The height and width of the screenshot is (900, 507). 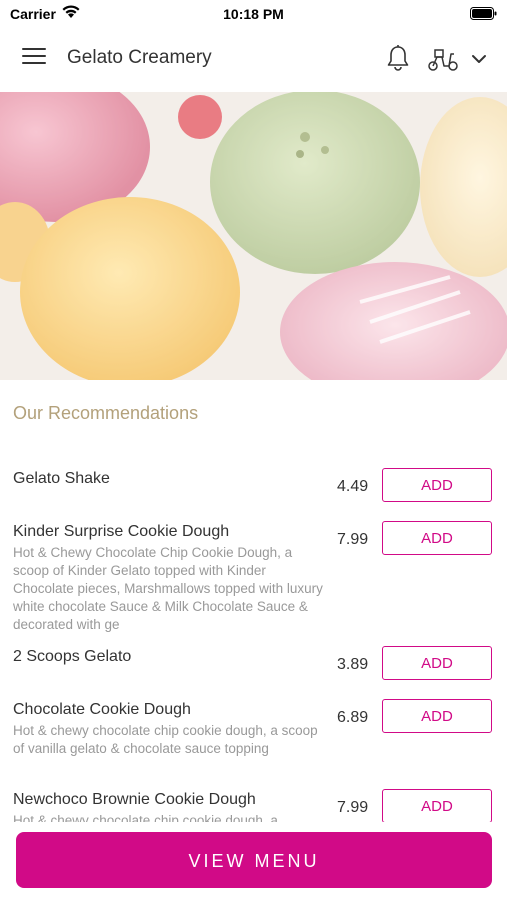 What do you see at coordinates (353, 486) in the screenshot?
I see `item-price: 4.49` at bounding box center [353, 486].